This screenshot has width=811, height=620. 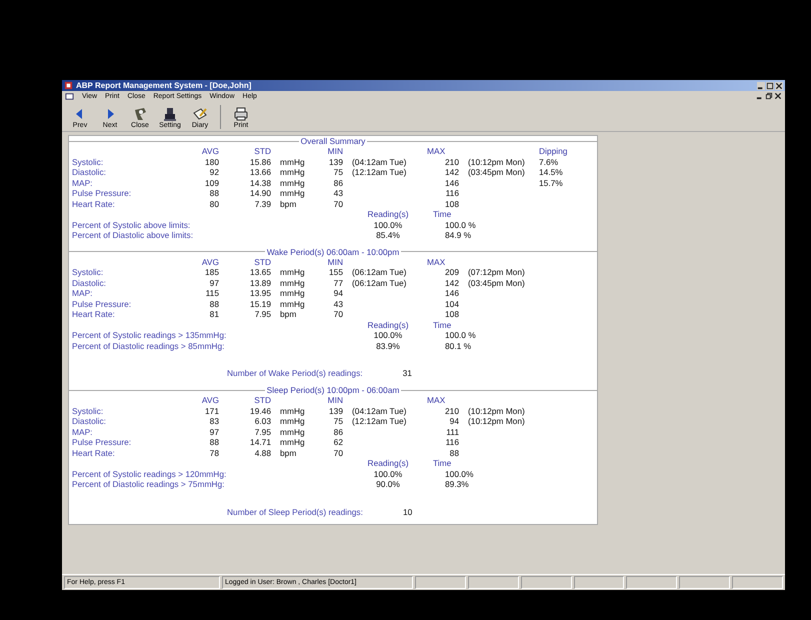 What do you see at coordinates (150, 335) in the screenshot?
I see `row-label: Percent of Systolic readings > 135mmHg:` at bounding box center [150, 335].